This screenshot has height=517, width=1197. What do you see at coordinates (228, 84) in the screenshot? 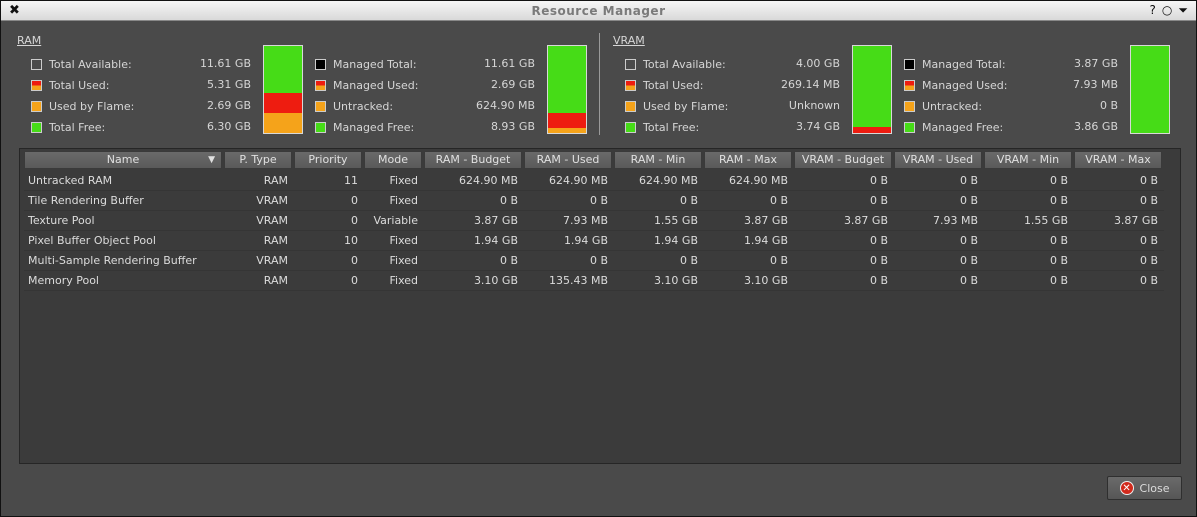
I see `stat-value: 5.31 GB` at bounding box center [228, 84].